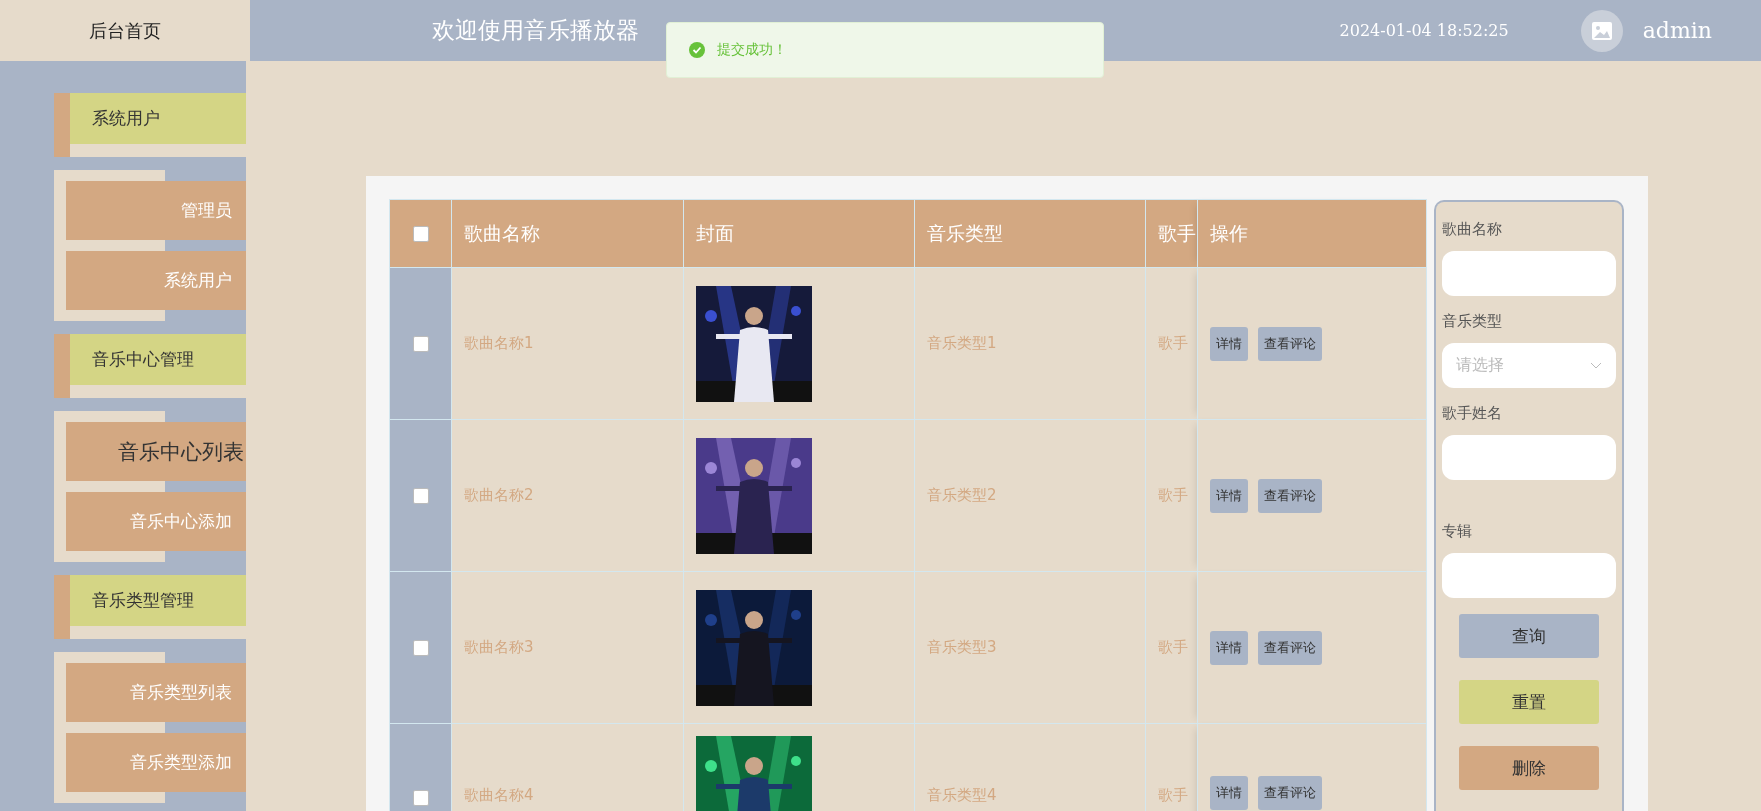  What do you see at coordinates (1030, 233) in the screenshot?
I see `column-header: 音乐类型` at bounding box center [1030, 233].